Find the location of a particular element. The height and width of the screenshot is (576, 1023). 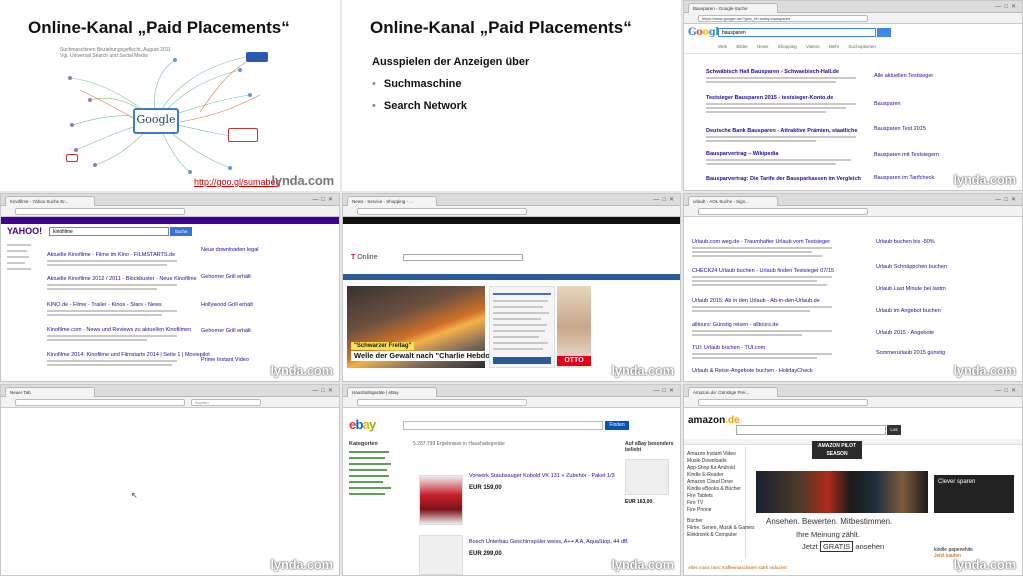

yahoo-search-button: Suche is located at coordinates (181, 231).